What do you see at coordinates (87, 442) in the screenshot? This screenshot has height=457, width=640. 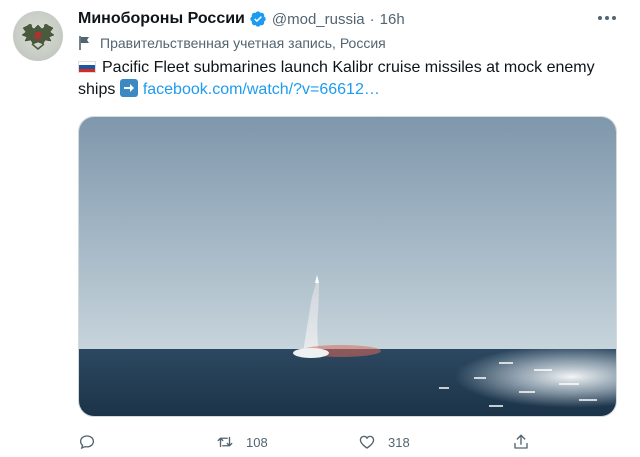 I see `reply-icon` at bounding box center [87, 442].